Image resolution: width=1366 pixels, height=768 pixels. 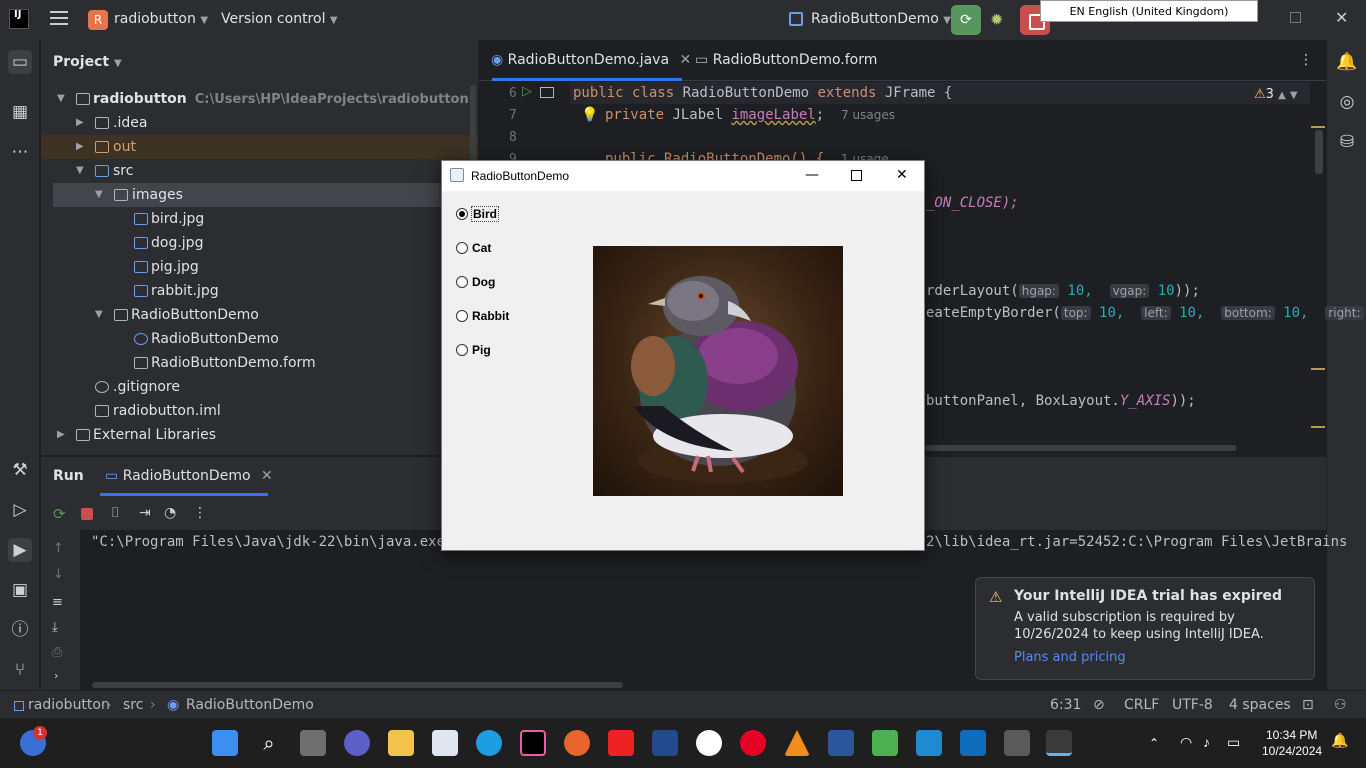 I want to click on caret-position: 6:31, so click(x=1065, y=705).